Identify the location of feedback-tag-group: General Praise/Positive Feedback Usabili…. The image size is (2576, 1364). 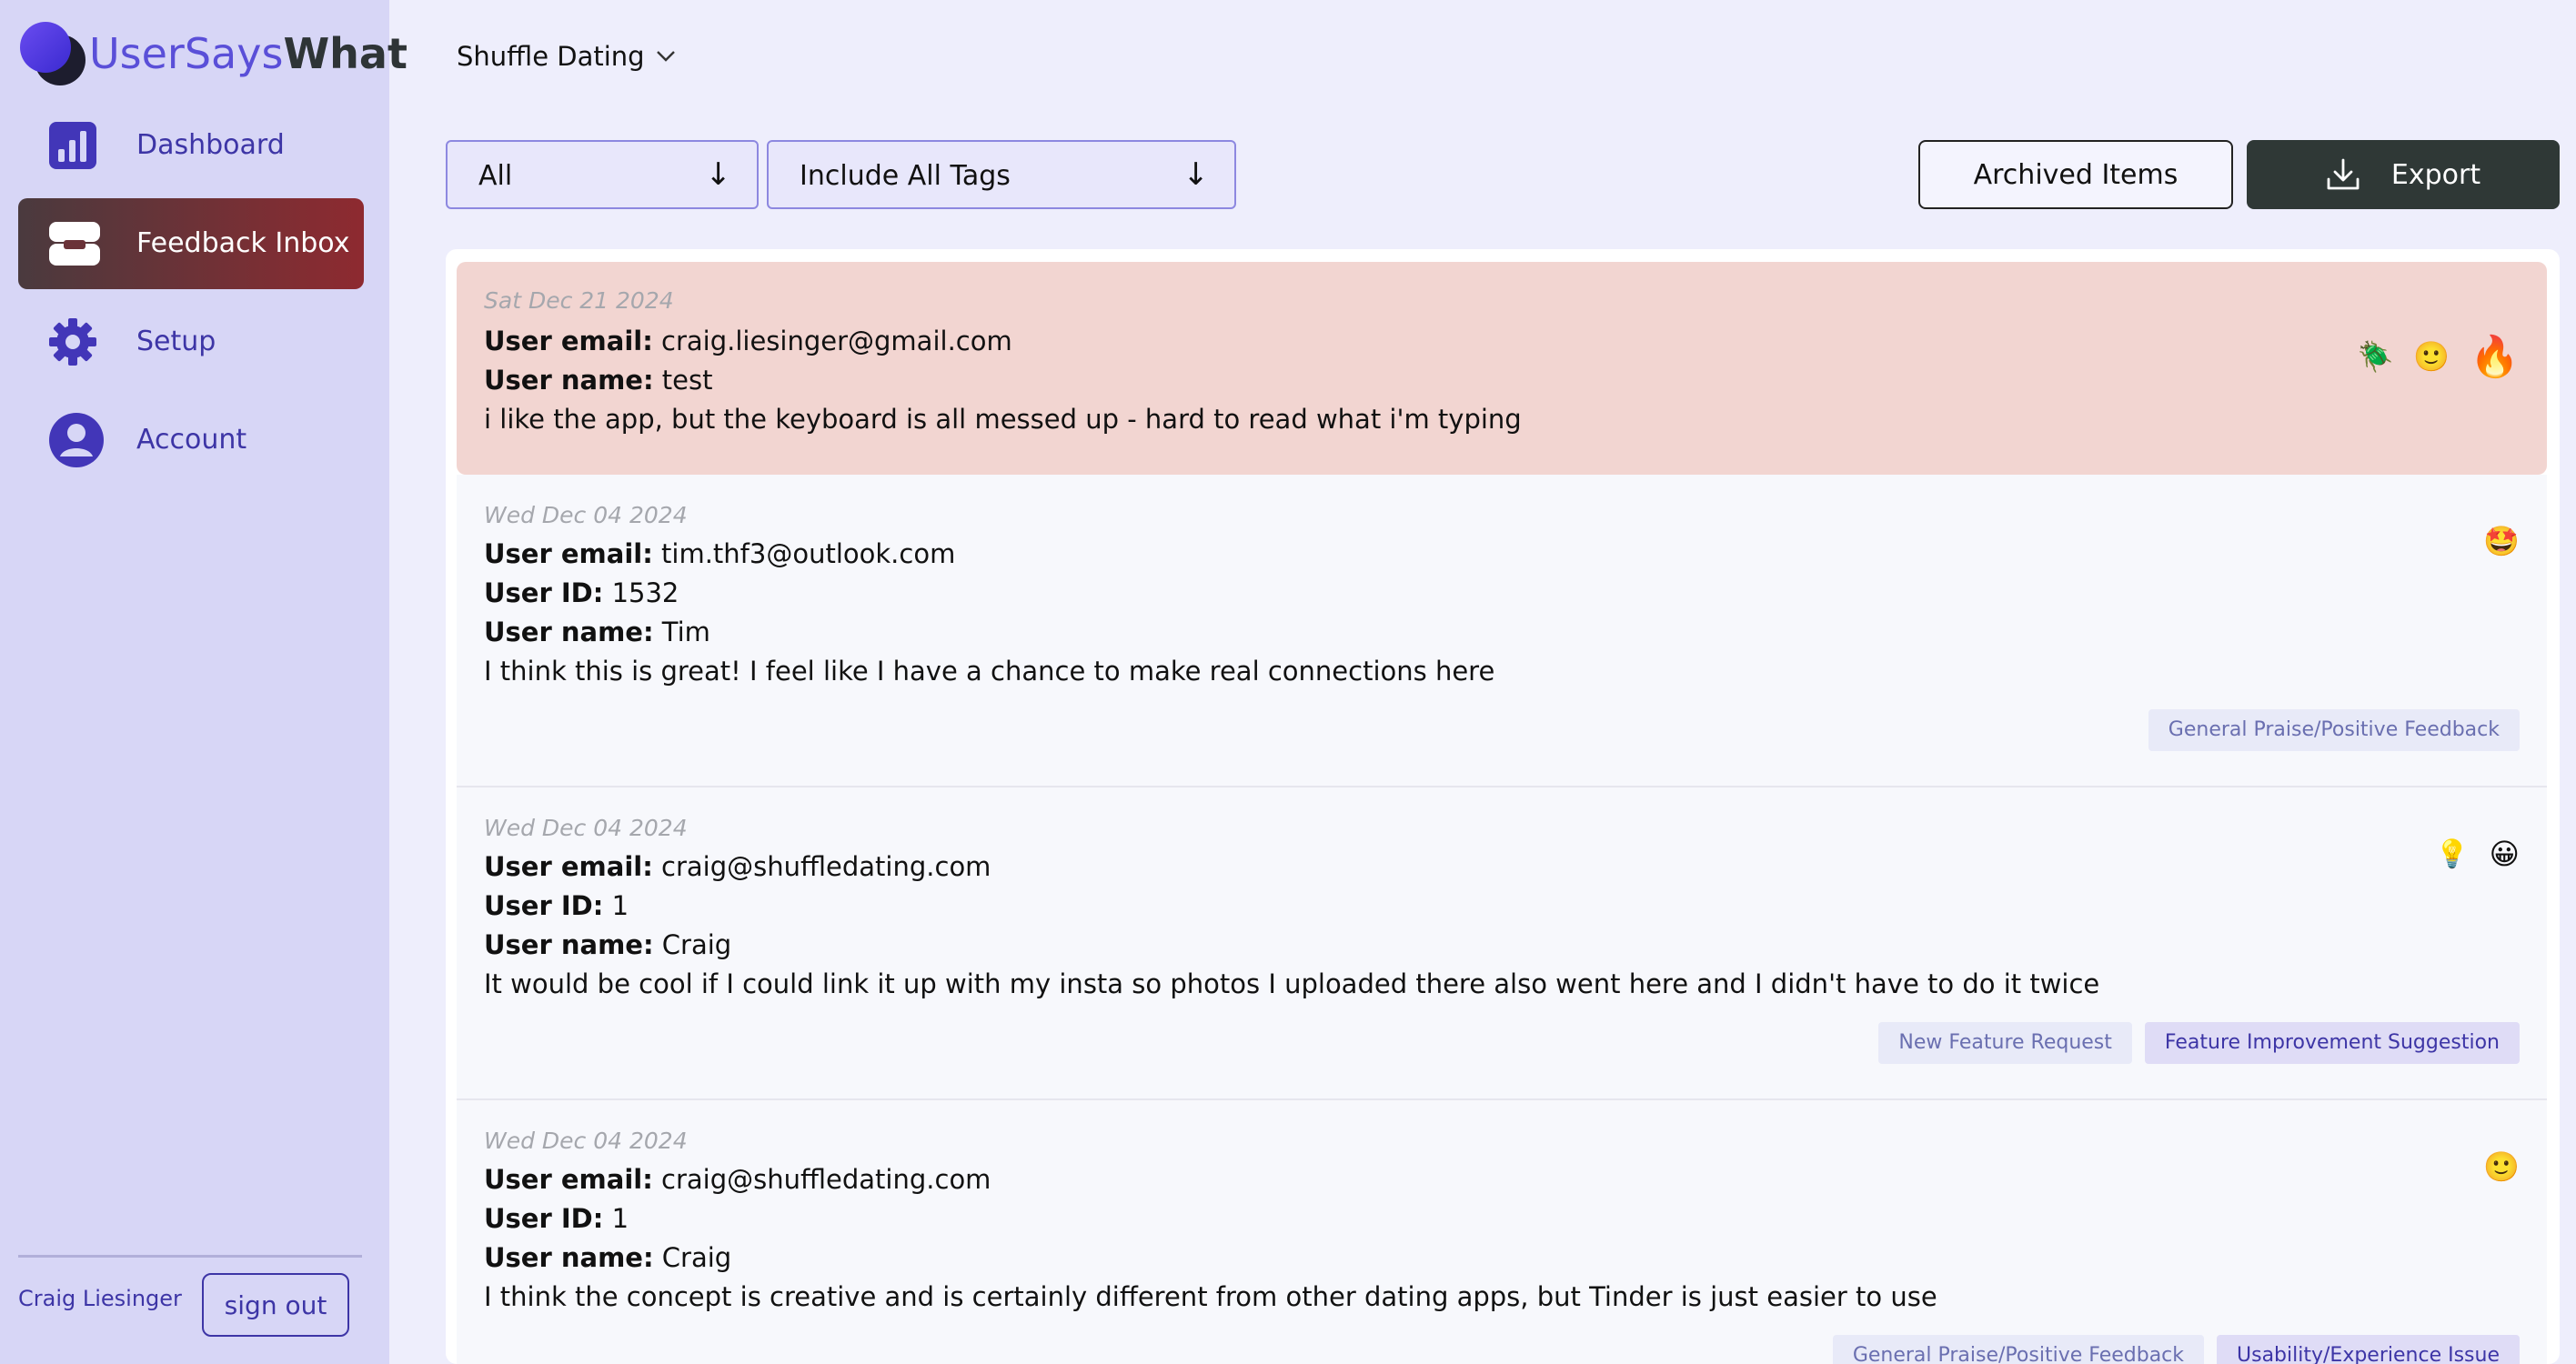
(2176, 1349).